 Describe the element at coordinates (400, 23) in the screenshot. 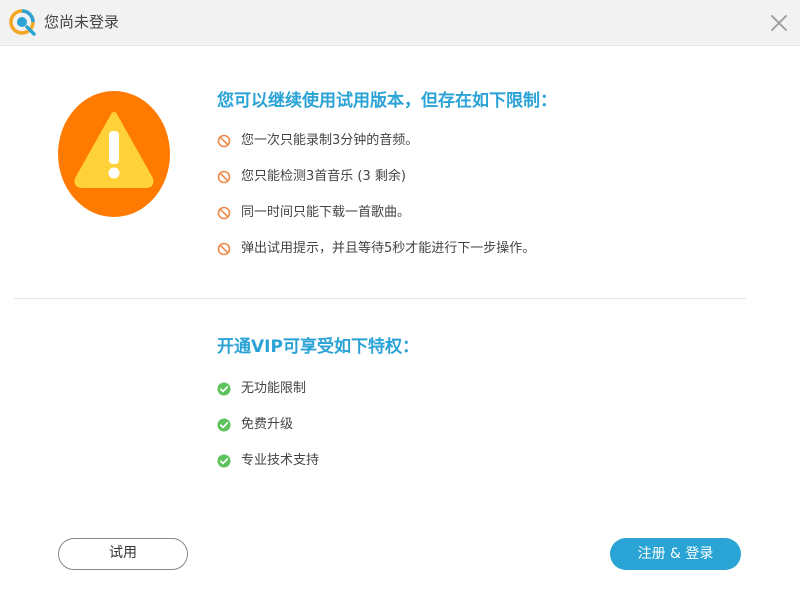

I see `title-bar: 您尚未登录` at that location.